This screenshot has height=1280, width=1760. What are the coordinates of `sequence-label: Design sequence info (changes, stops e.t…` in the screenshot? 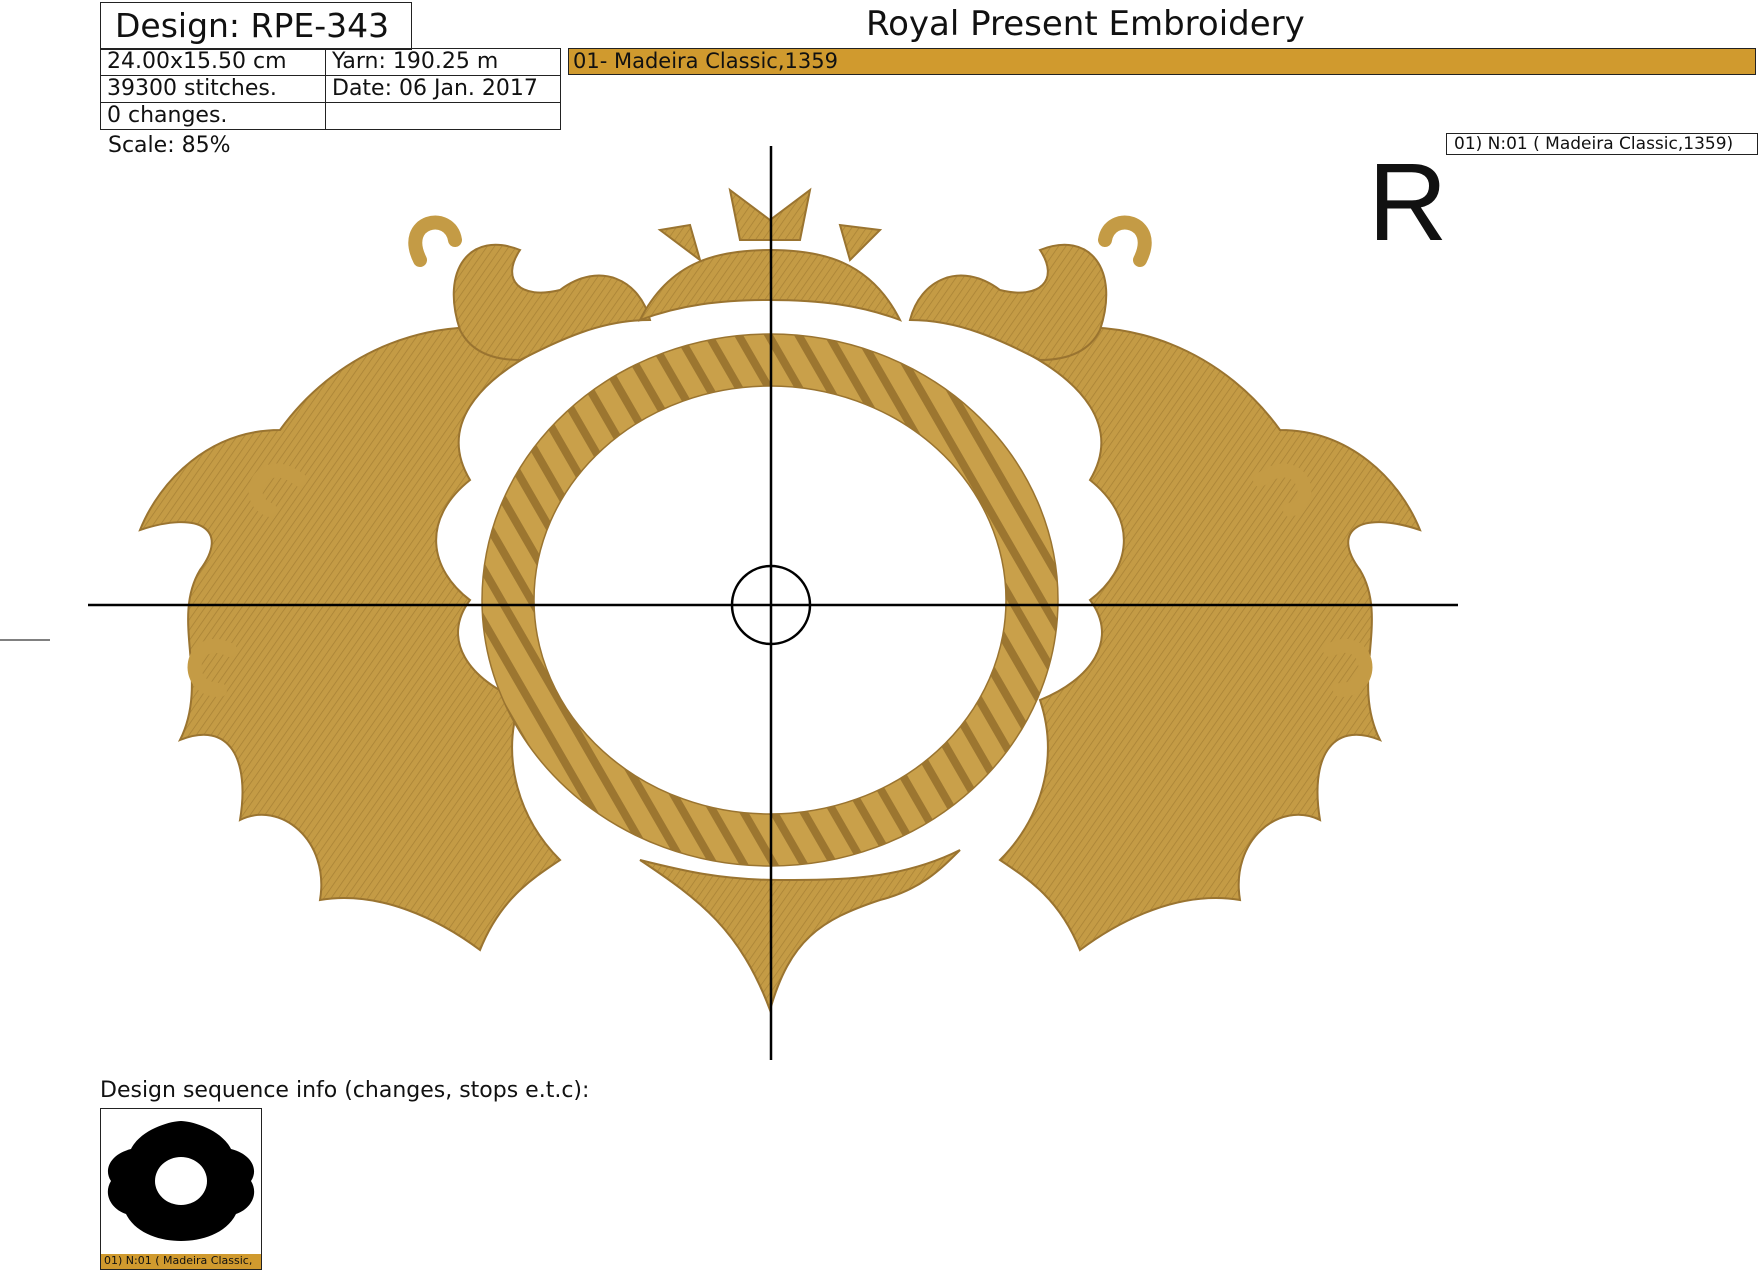 It's located at (344, 1090).